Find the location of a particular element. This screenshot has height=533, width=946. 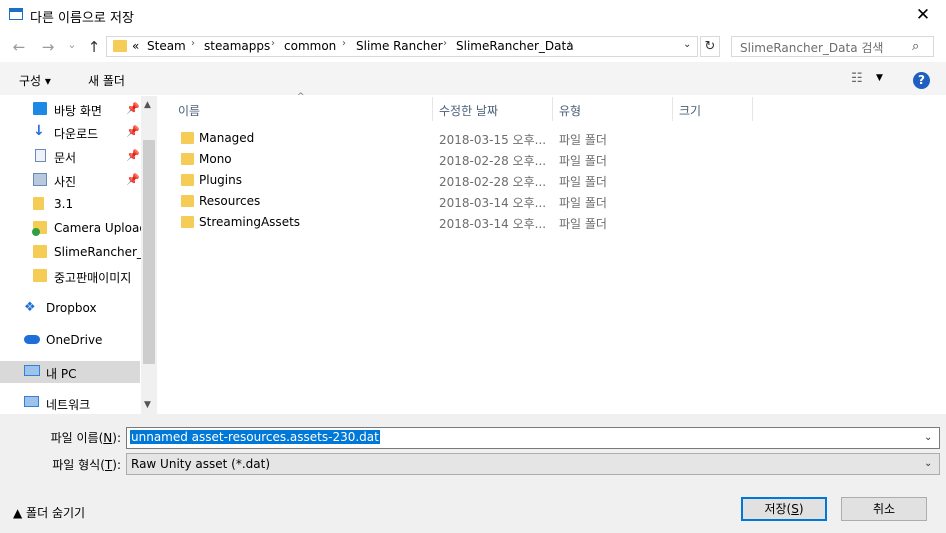

column-header-type: 유형 is located at coordinates (570, 110).